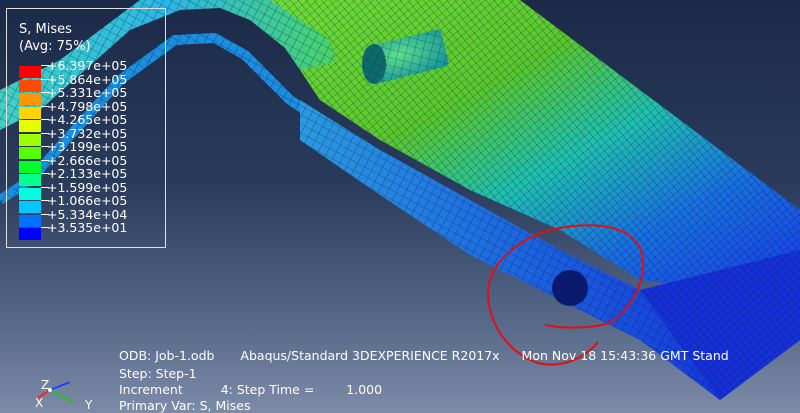 This screenshot has width=800, height=413. What do you see at coordinates (151, 389) in the screenshot?
I see `increment-label: Increment` at bounding box center [151, 389].